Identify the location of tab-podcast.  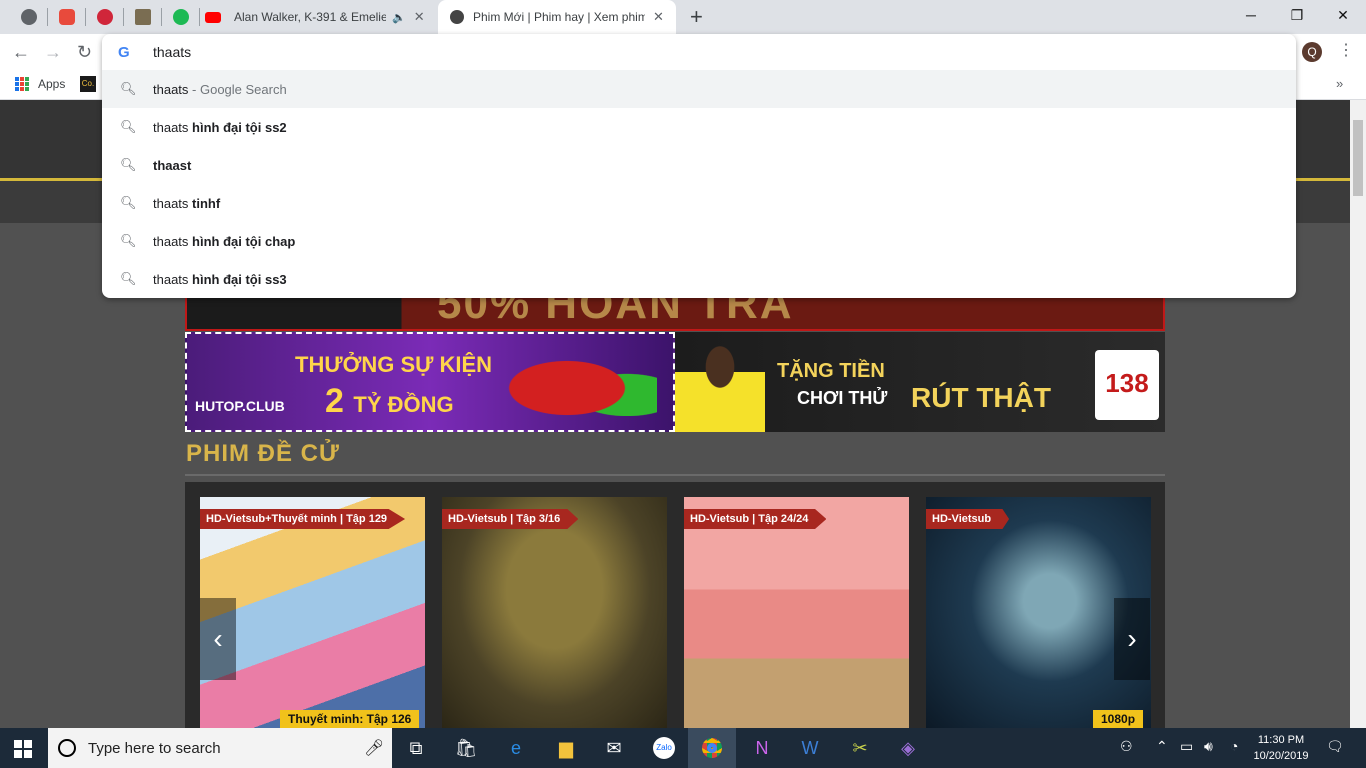
(181, 17).